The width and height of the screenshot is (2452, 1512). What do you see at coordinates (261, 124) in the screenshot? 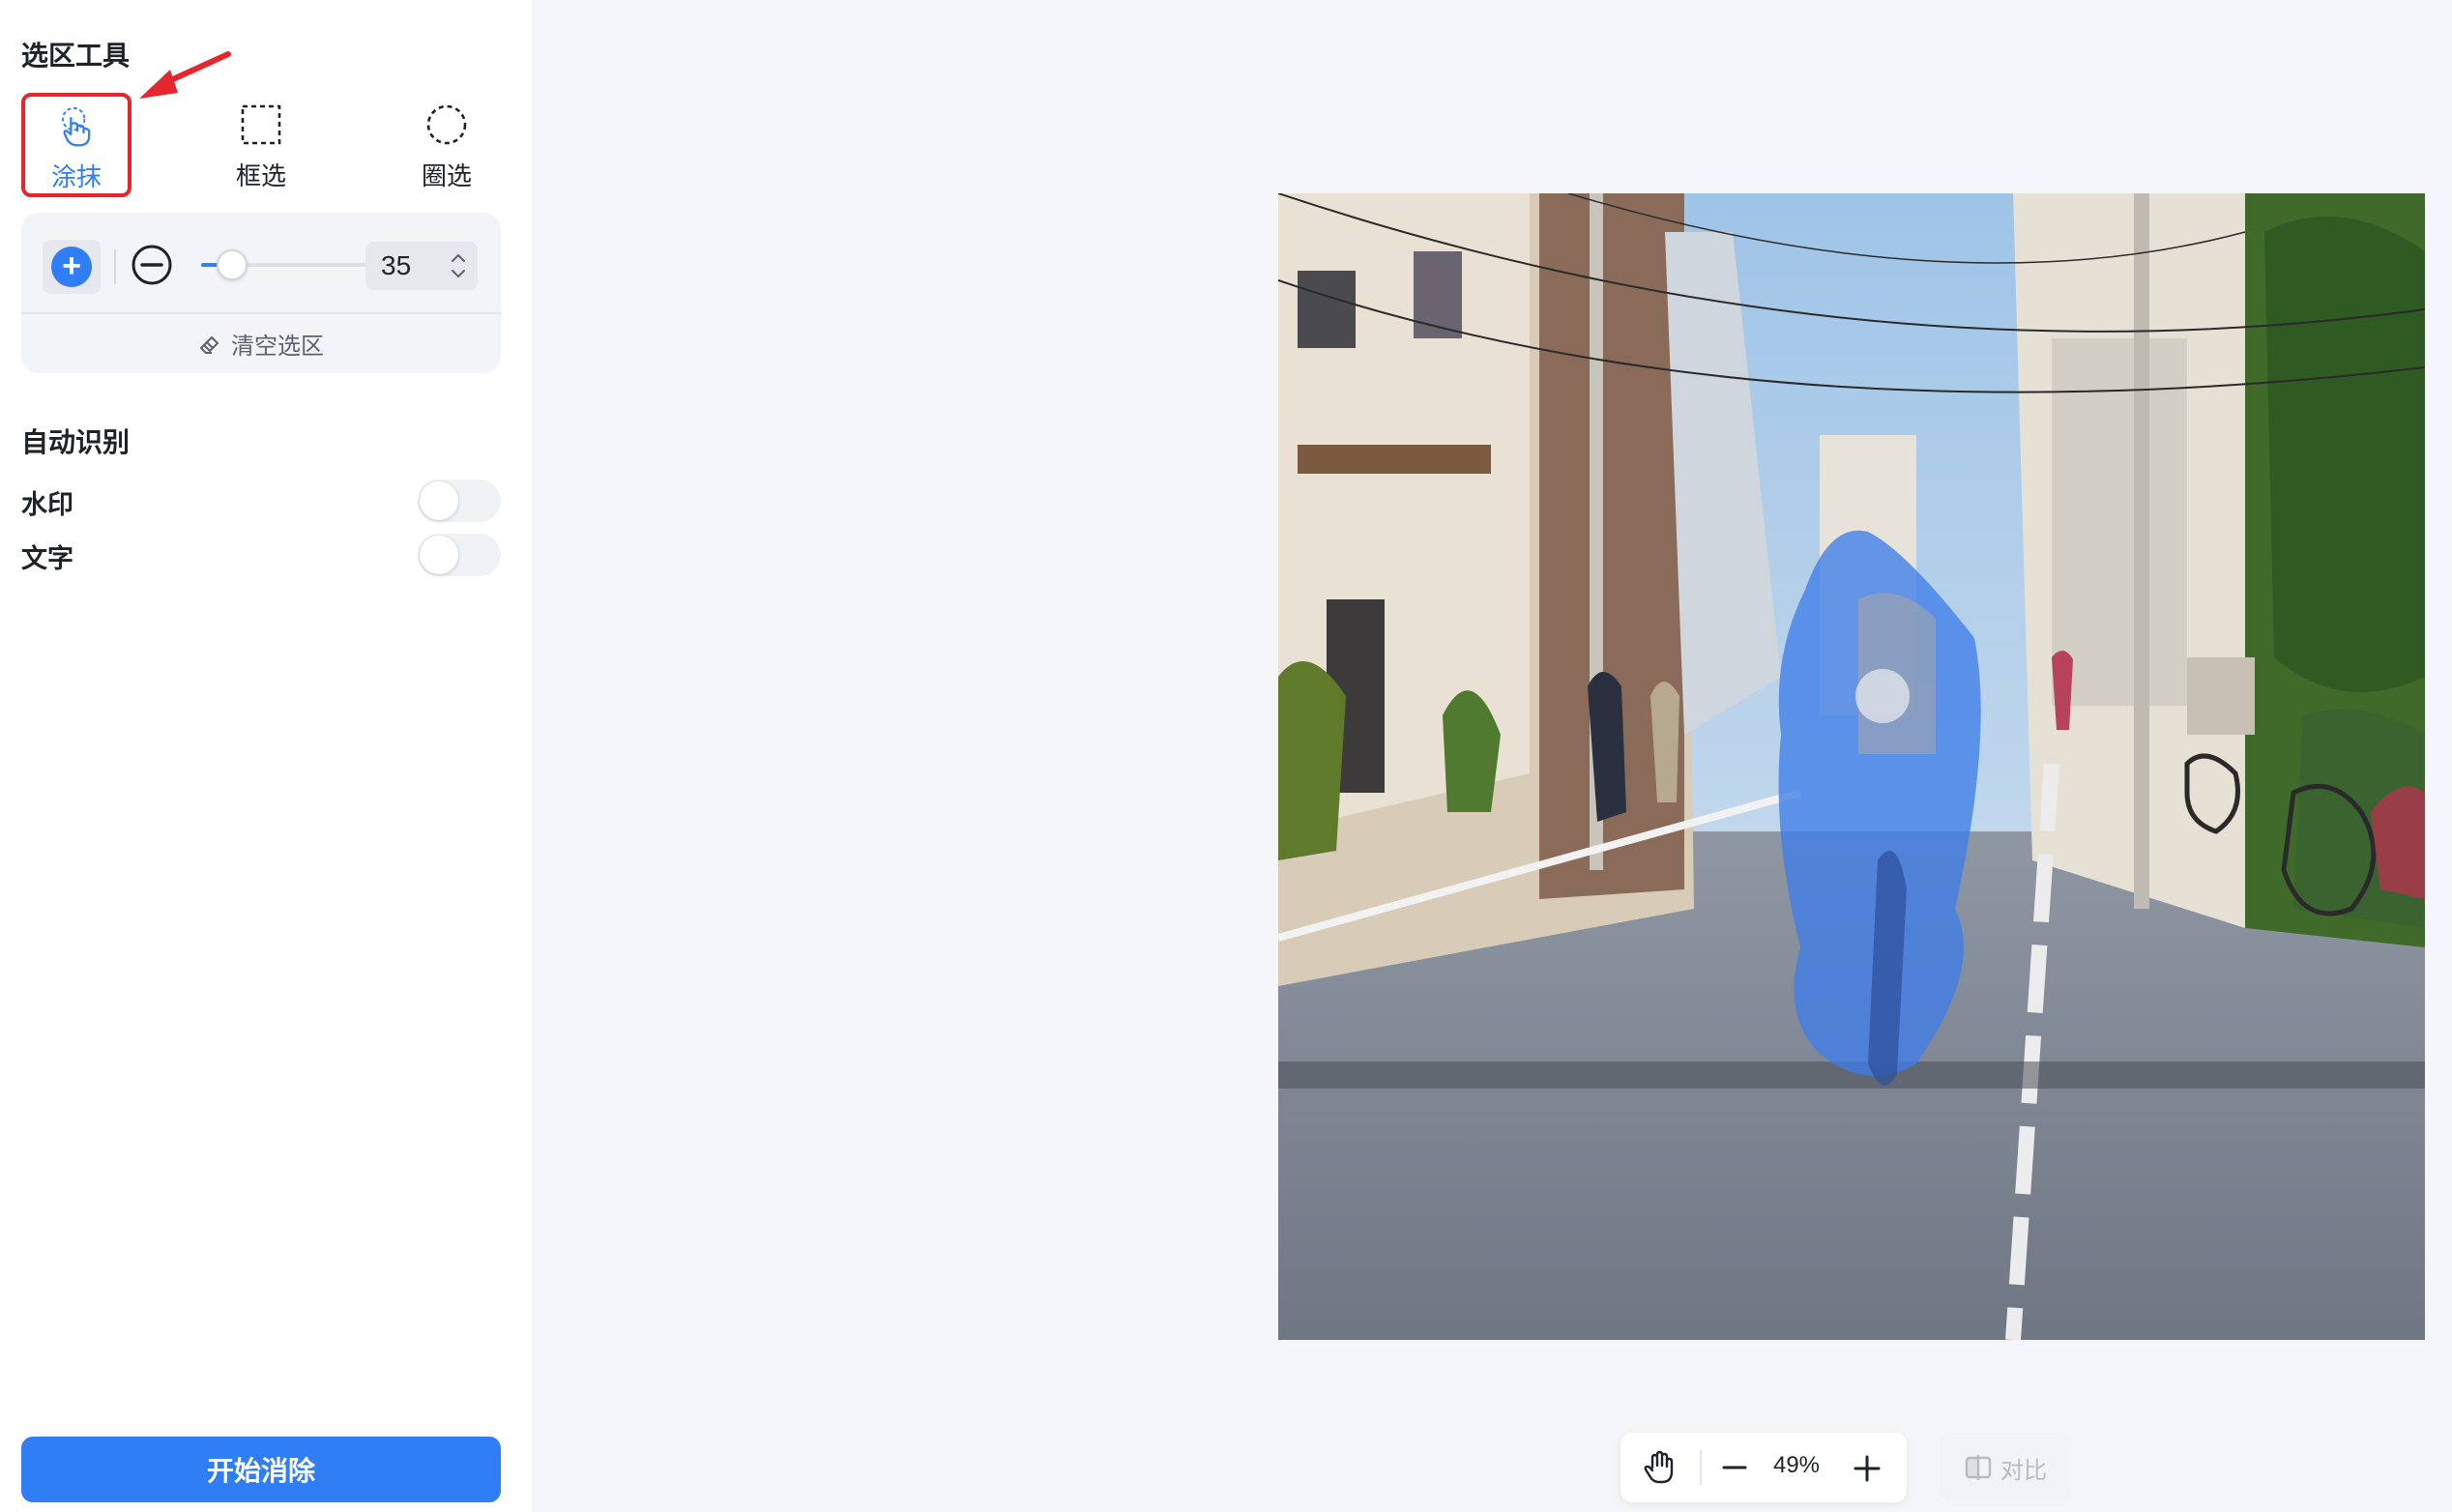
I see `dashed-rectangle-icon` at bounding box center [261, 124].